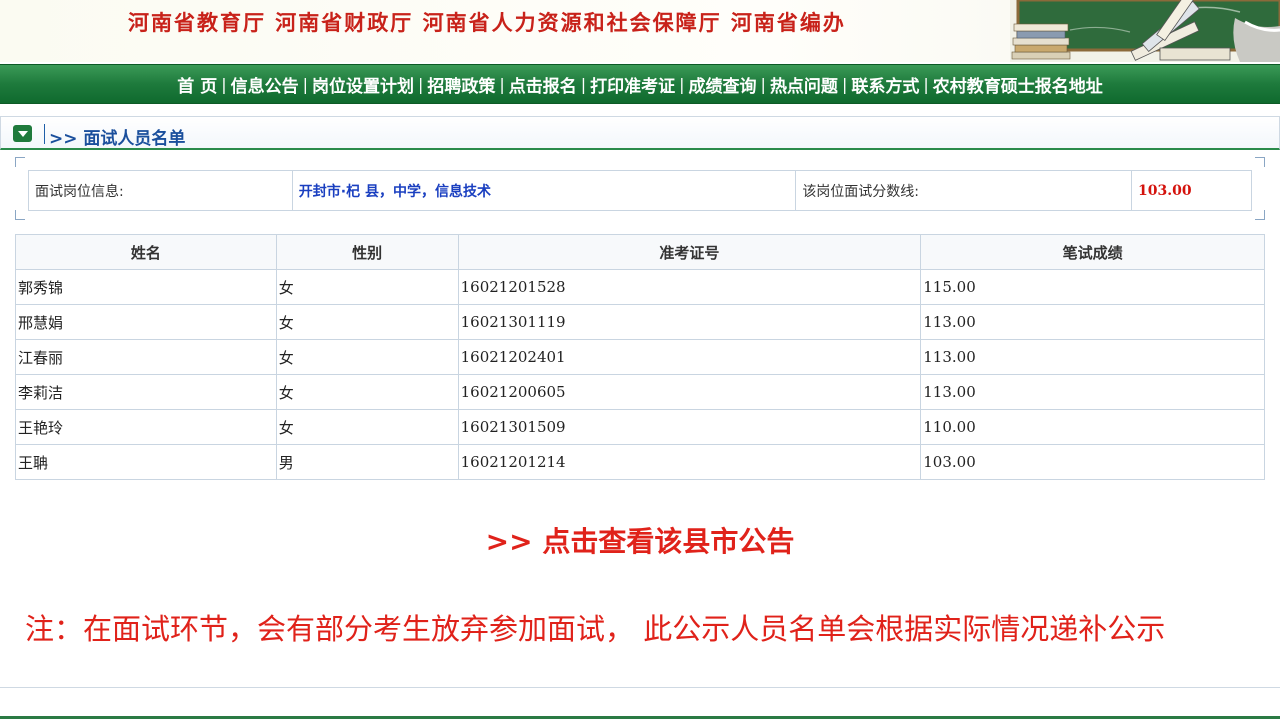 The width and height of the screenshot is (1280, 719). Describe the element at coordinates (723, 84) in the screenshot. I see `nav-score-query: 成绩查询` at that location.